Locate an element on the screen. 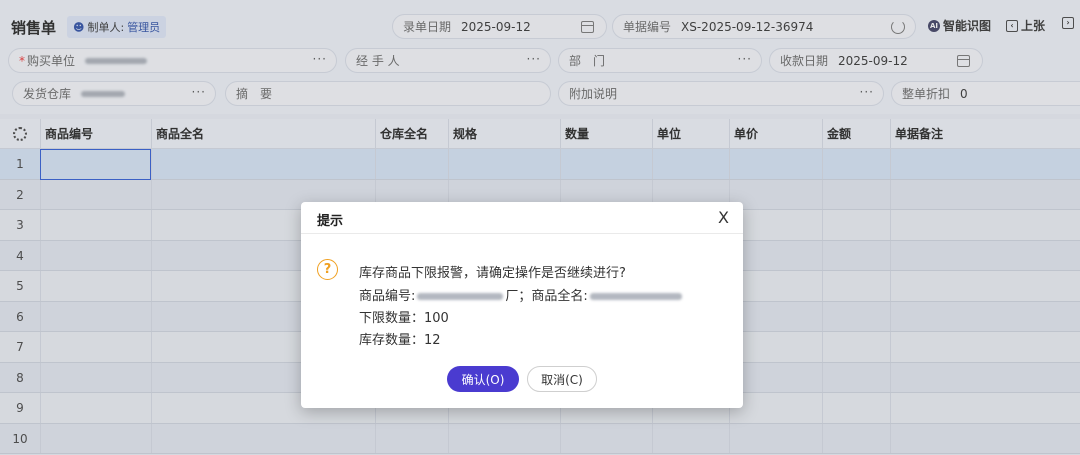 Image resolution: width=1080 pixels, height=455 pixels. close-icon: X is located at coordinates (723, 217).